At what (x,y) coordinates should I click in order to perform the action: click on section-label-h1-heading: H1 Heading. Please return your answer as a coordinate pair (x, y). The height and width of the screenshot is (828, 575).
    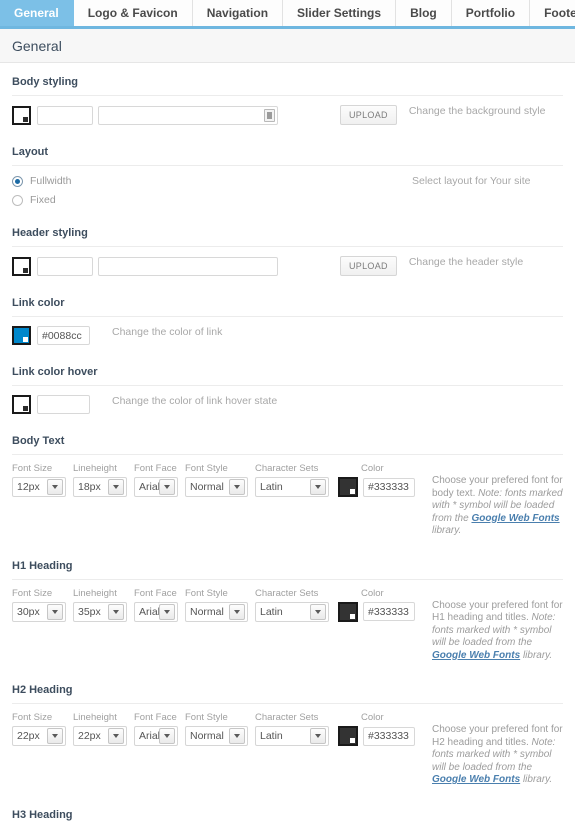
    Looking at the image, I should click on (287, 563).